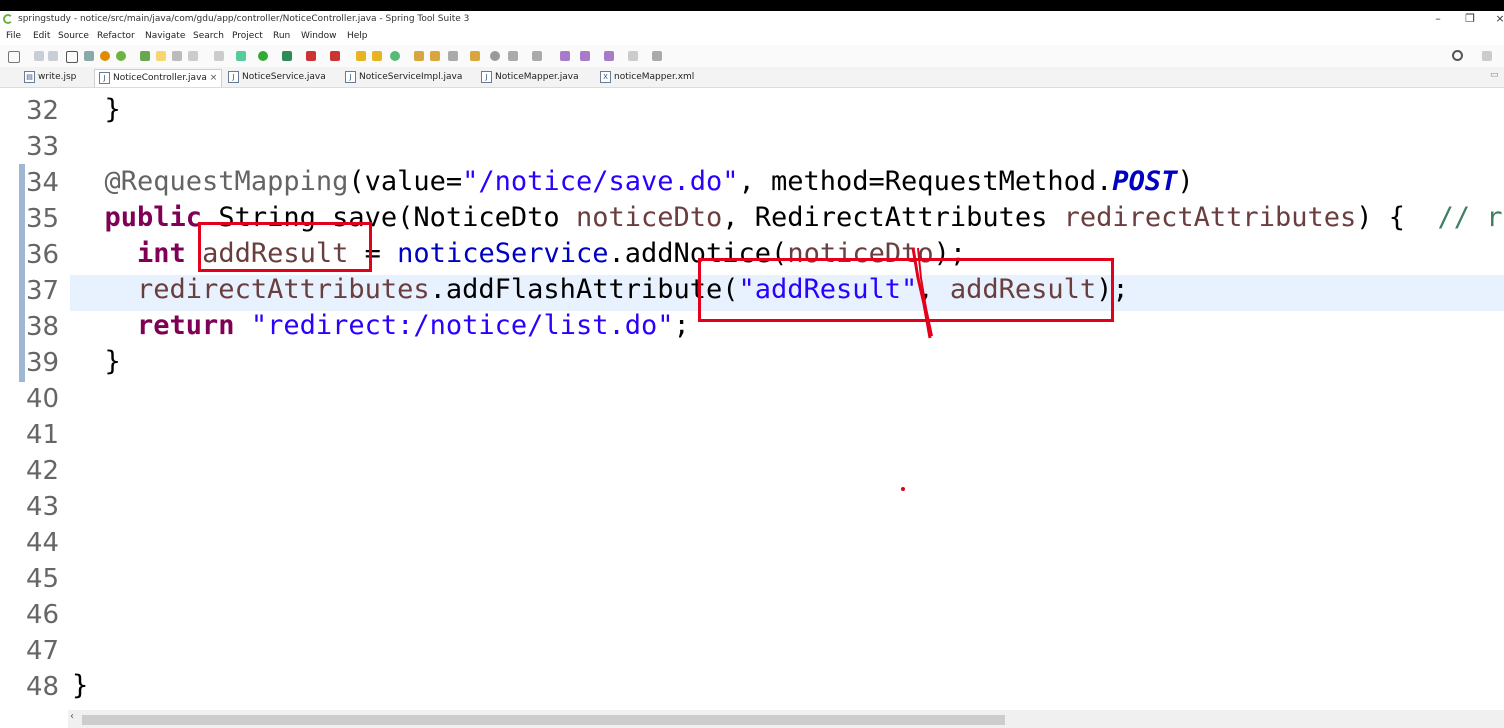 This screenshot has height=728, width=1504. I want to click on scroll-left-icon: ‹, so click(72, 716).